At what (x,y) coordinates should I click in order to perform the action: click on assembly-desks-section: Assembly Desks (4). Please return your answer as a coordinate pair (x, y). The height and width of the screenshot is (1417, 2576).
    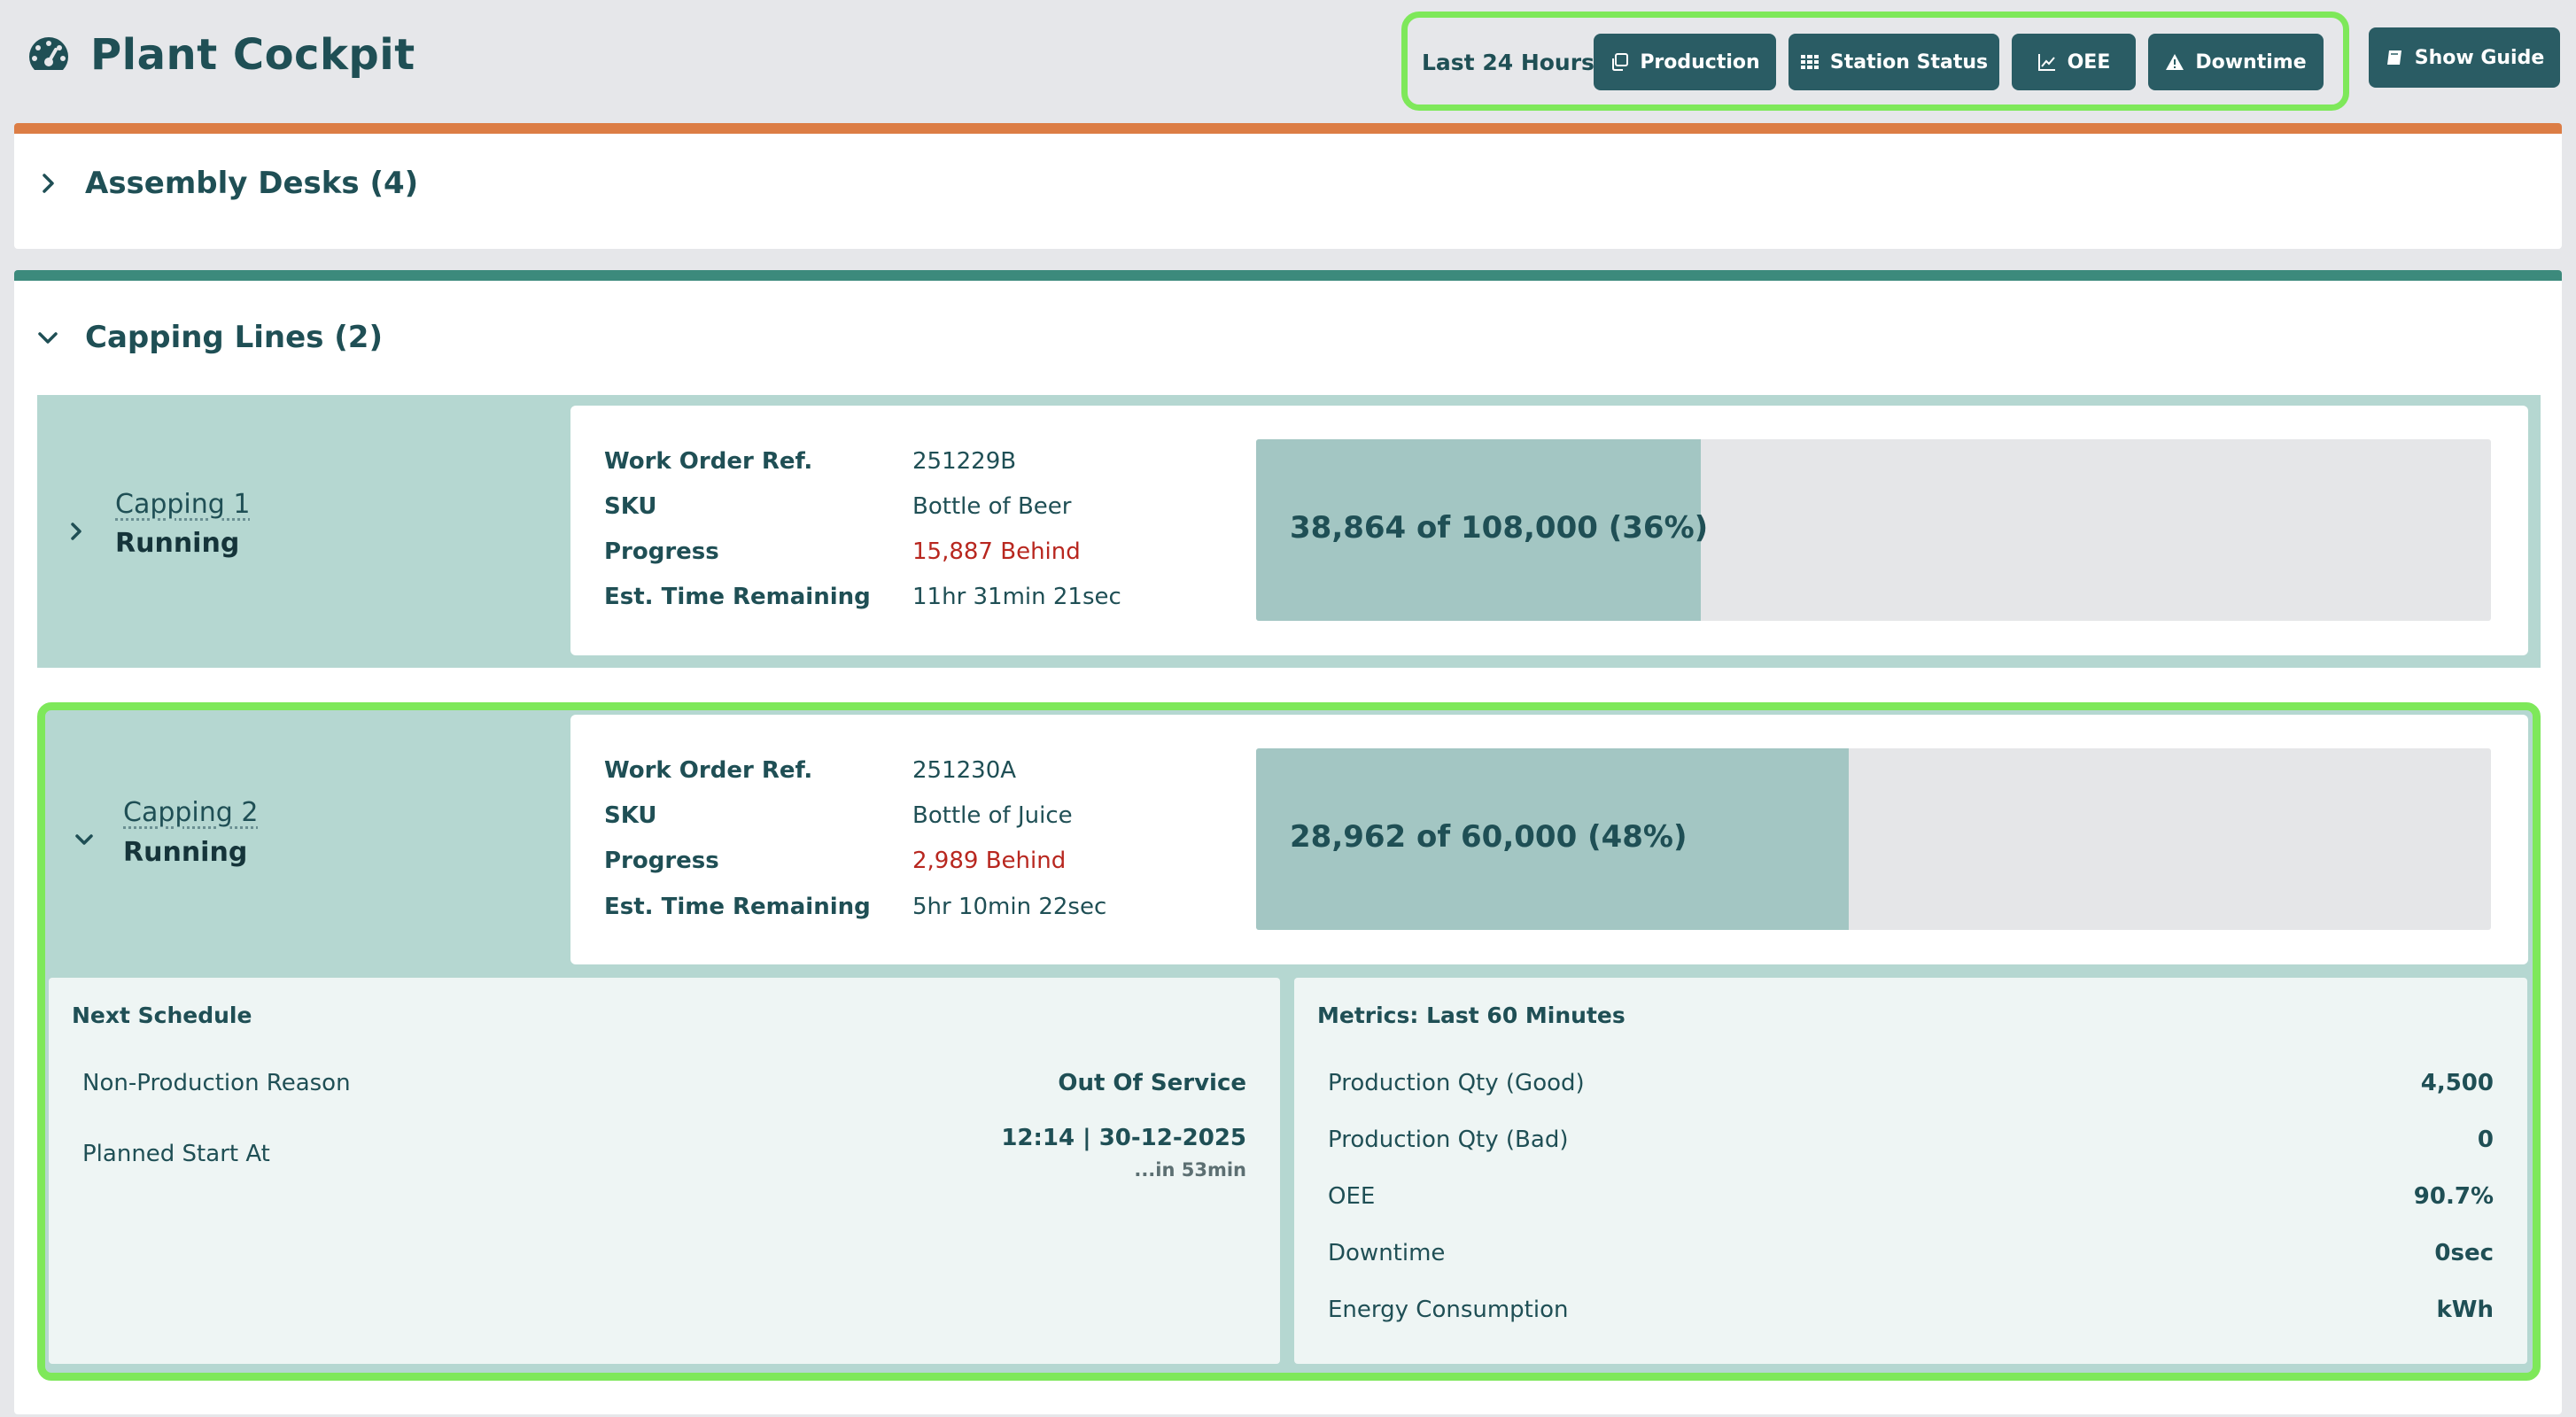
    Looking at the image, I should click on (1288, 186).